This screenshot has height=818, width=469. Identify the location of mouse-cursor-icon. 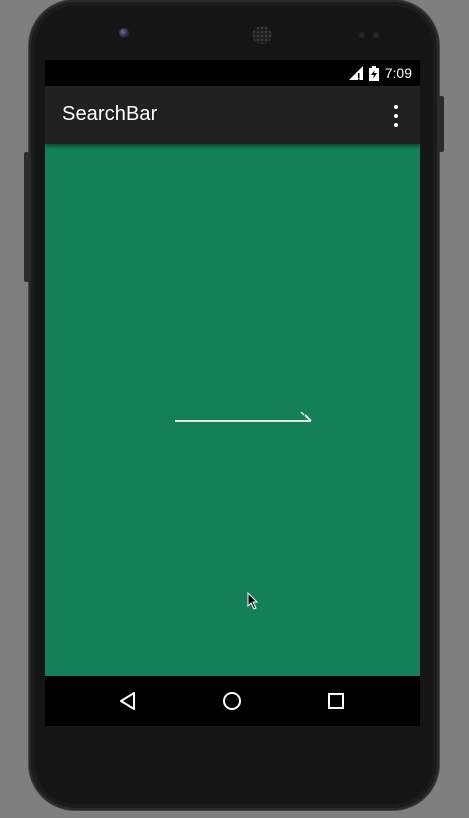
(253, 601).